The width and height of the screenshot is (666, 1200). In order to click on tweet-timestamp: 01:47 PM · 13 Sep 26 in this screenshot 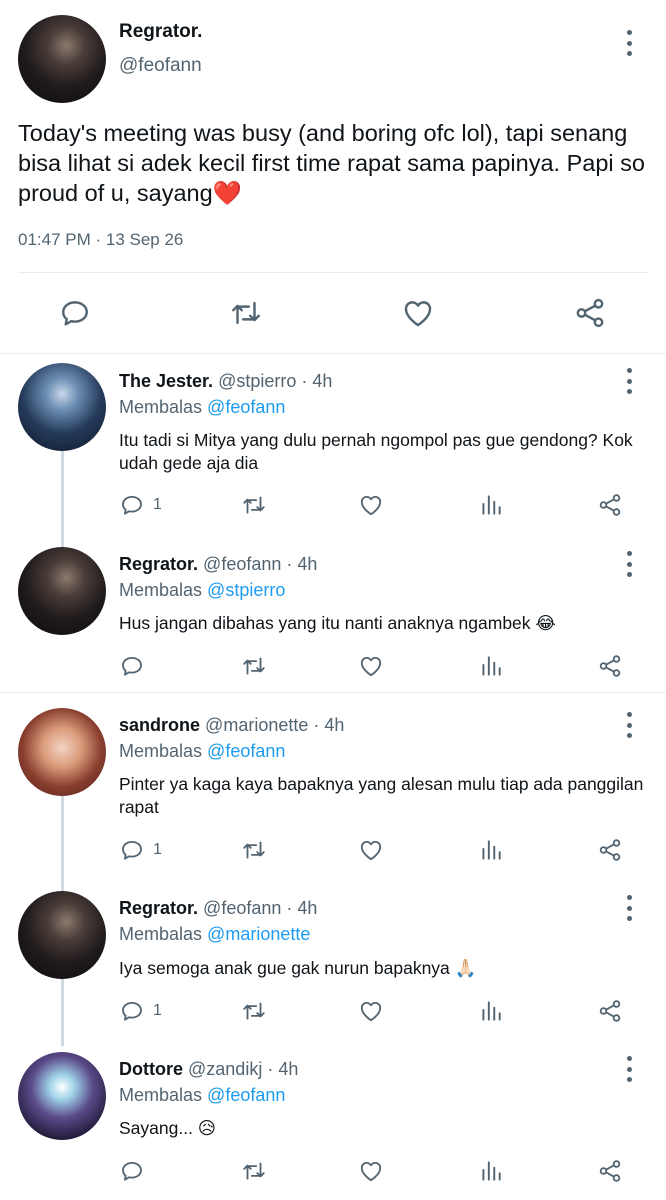, I will do `click(101, 239)`.